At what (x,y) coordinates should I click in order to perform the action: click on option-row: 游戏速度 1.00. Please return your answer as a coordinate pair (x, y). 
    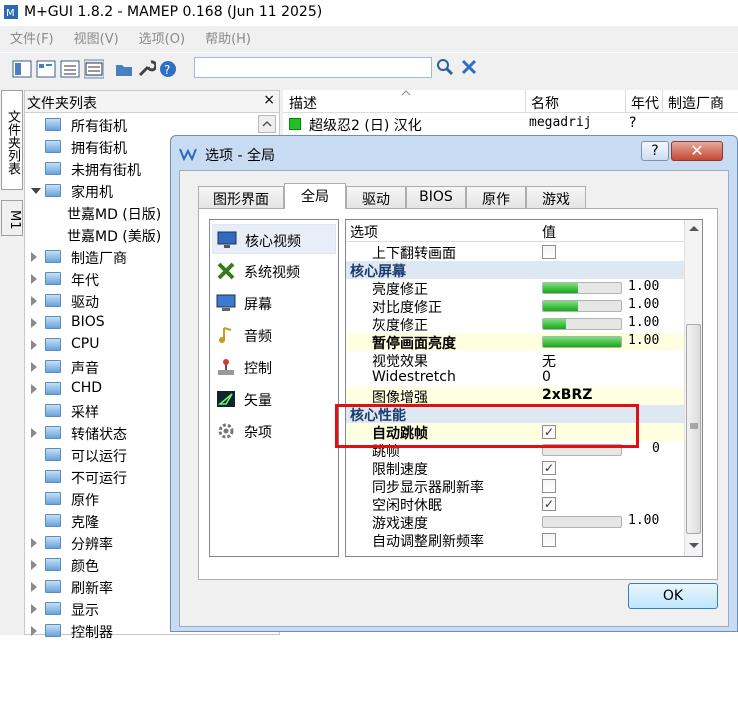
    Looking at the image, I should click on (515, 522).